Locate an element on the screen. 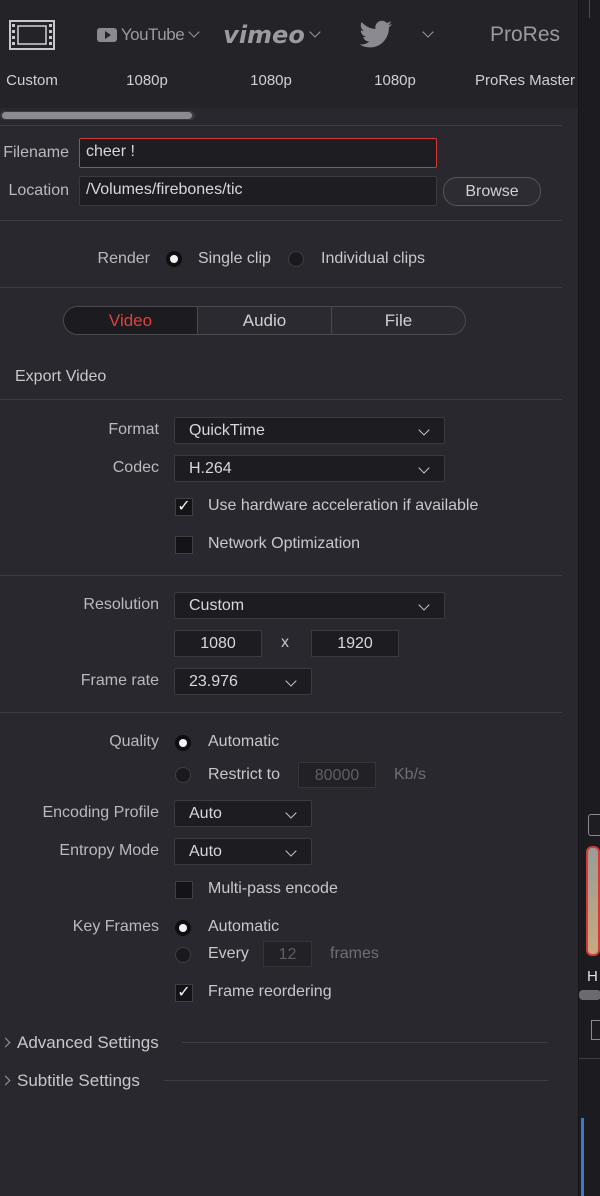  quality-restrict-label: Restrict to is located at coordinates (244, 775).